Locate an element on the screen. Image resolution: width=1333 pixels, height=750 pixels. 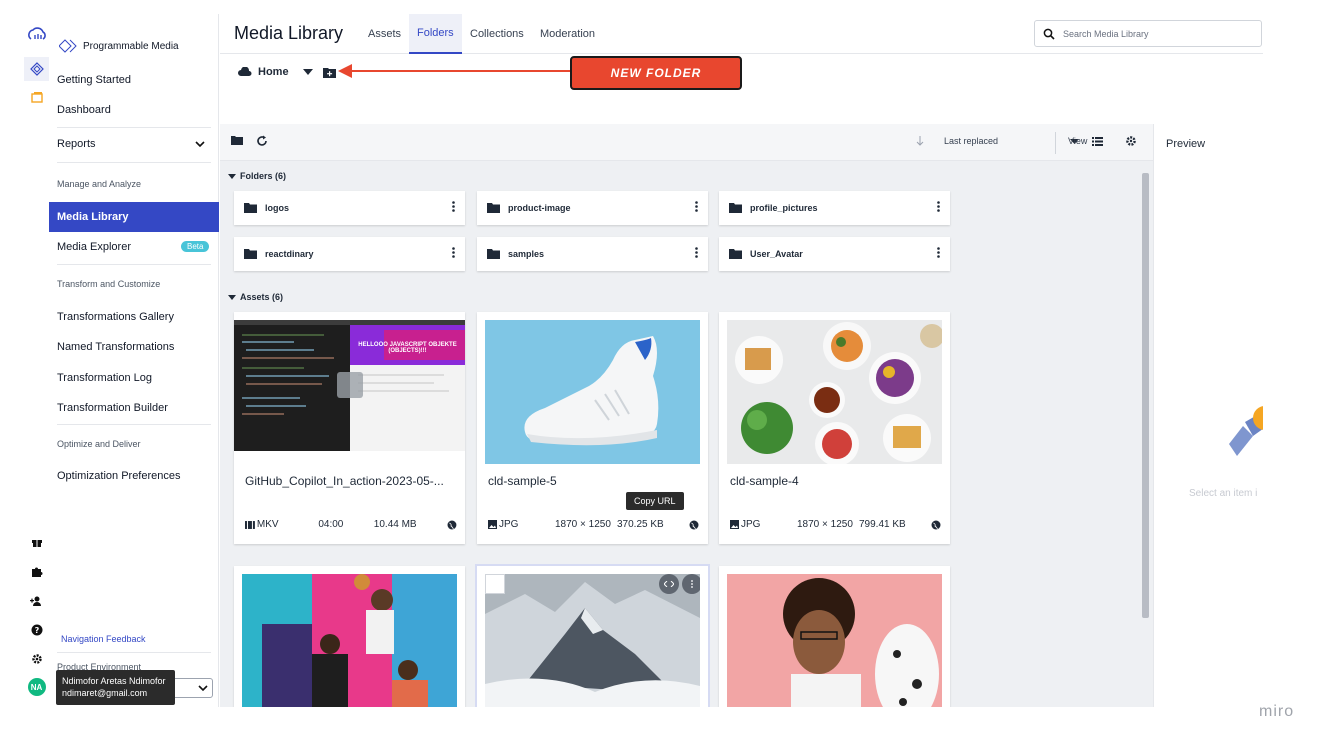
programmable-media-icon is located at coordinates (36, 69).